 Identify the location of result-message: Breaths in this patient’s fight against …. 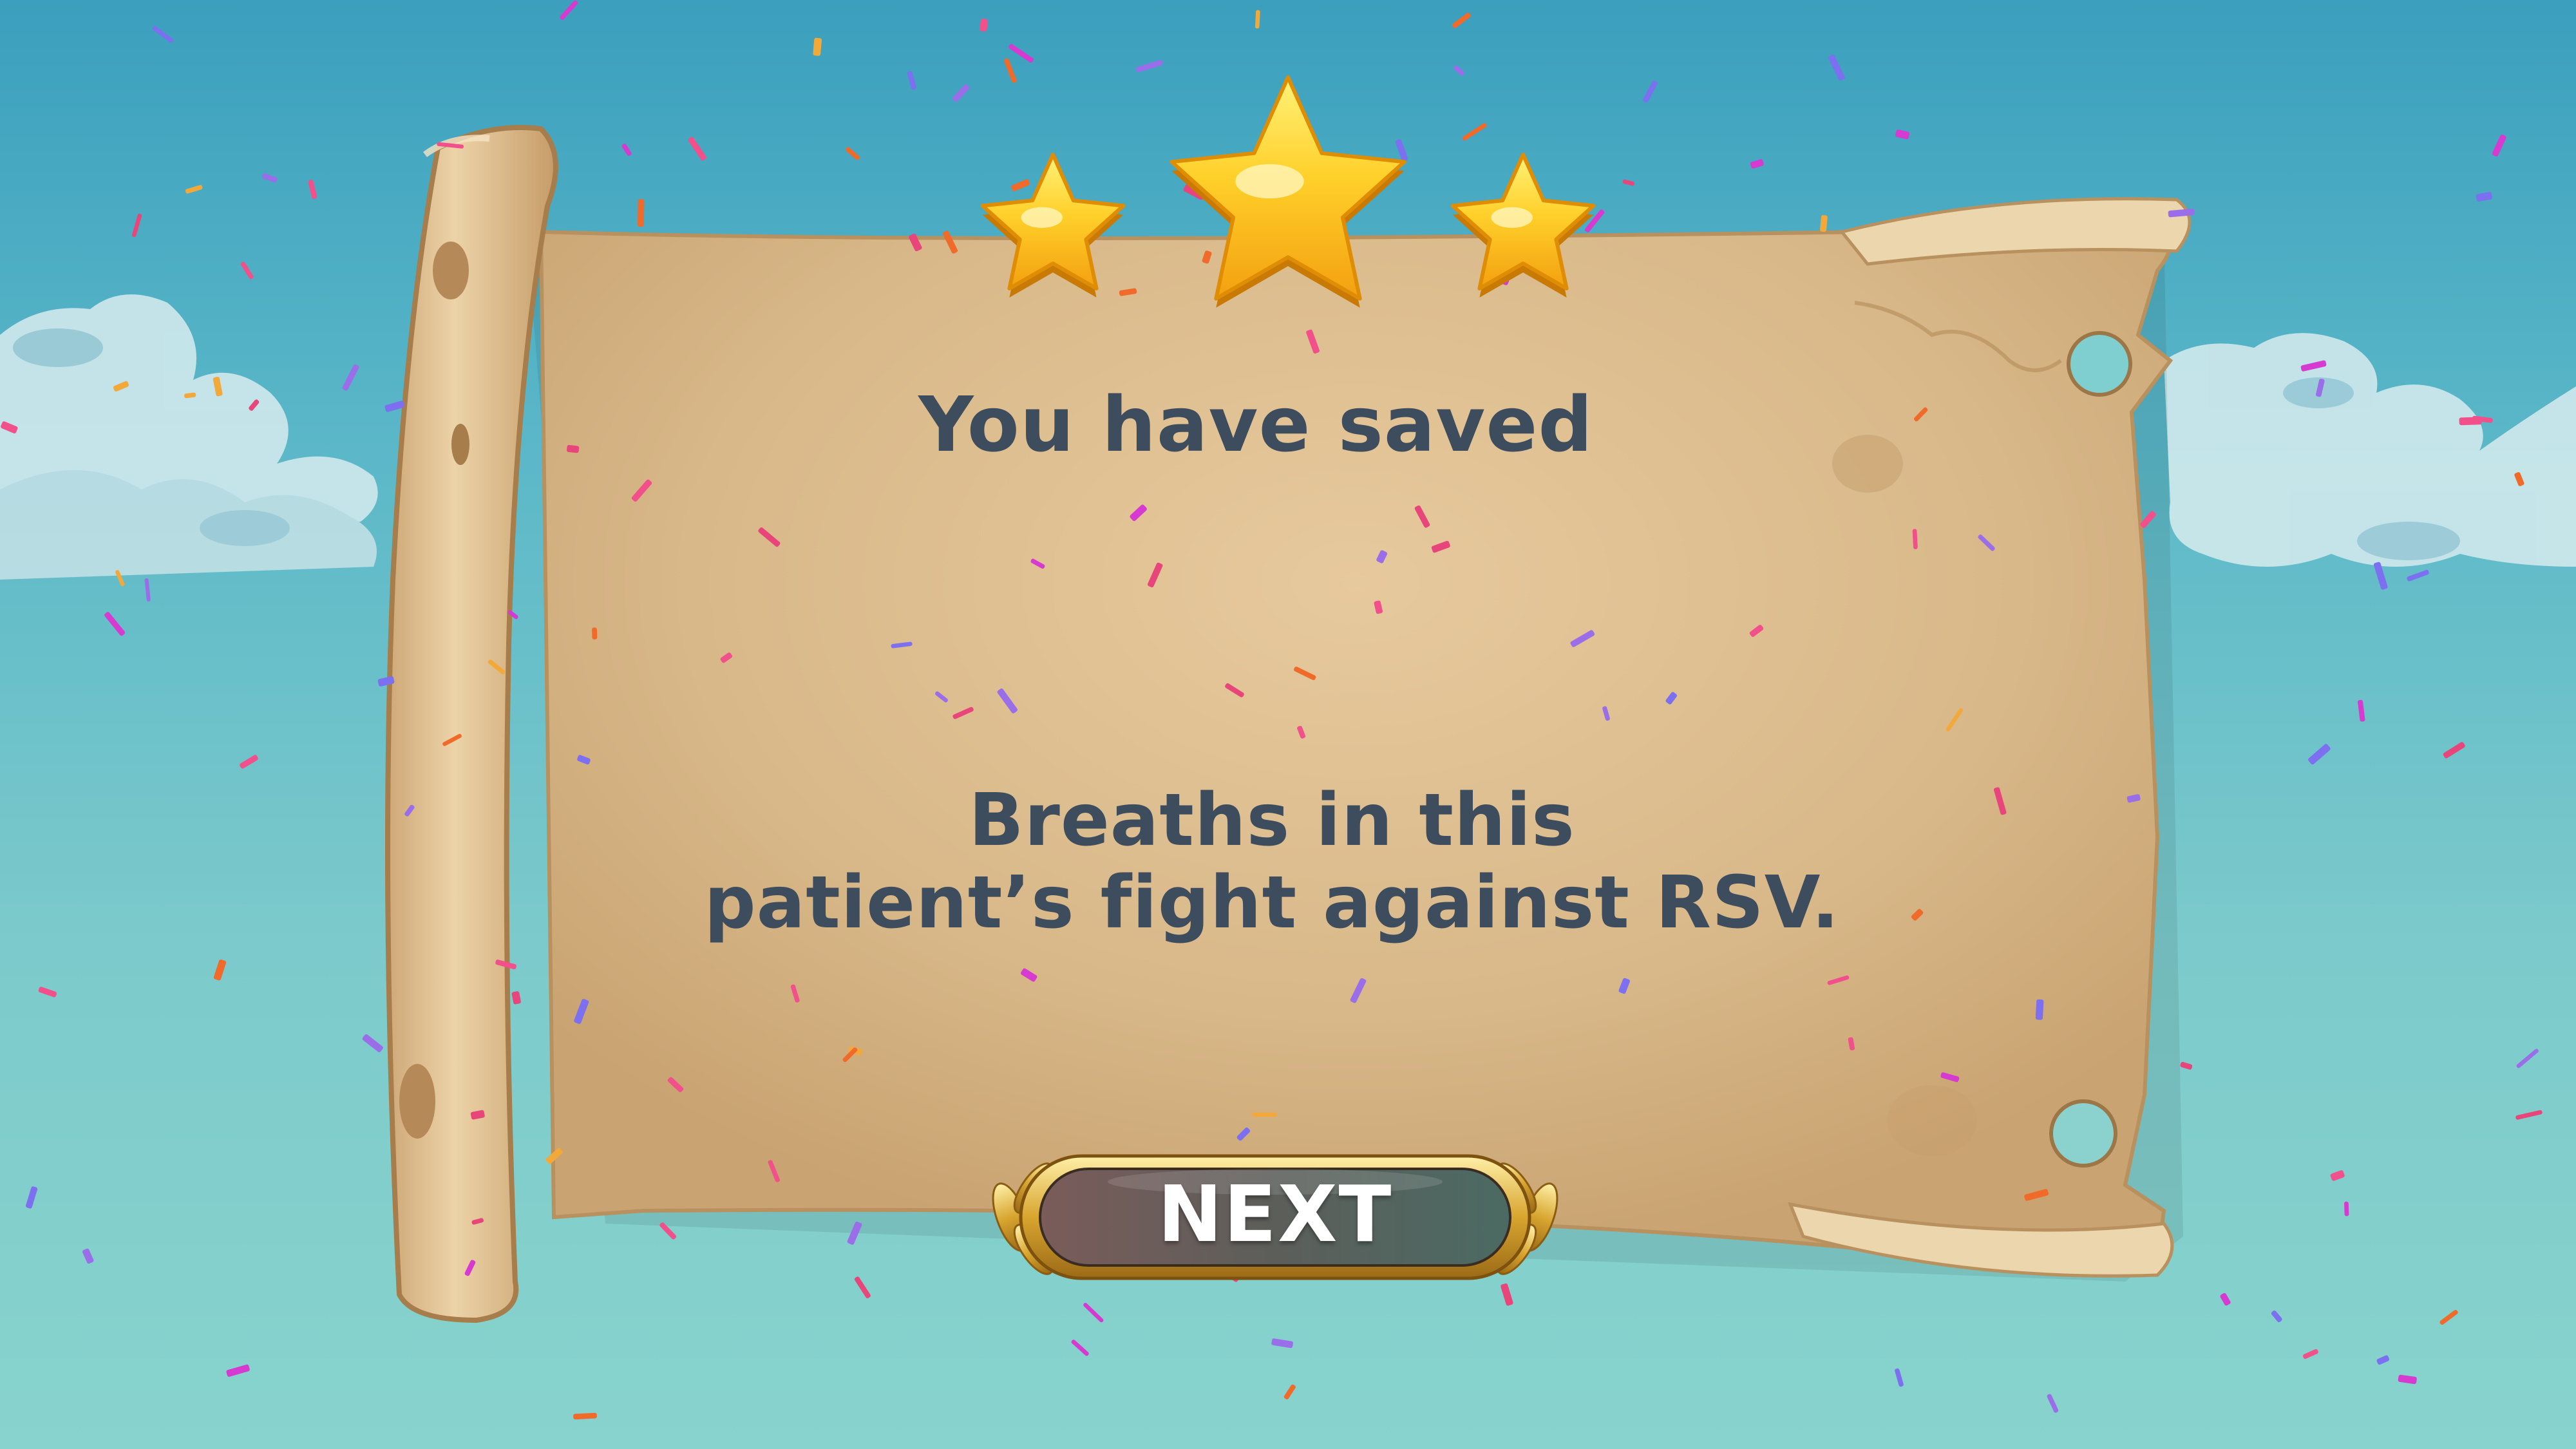
(1272, 861).